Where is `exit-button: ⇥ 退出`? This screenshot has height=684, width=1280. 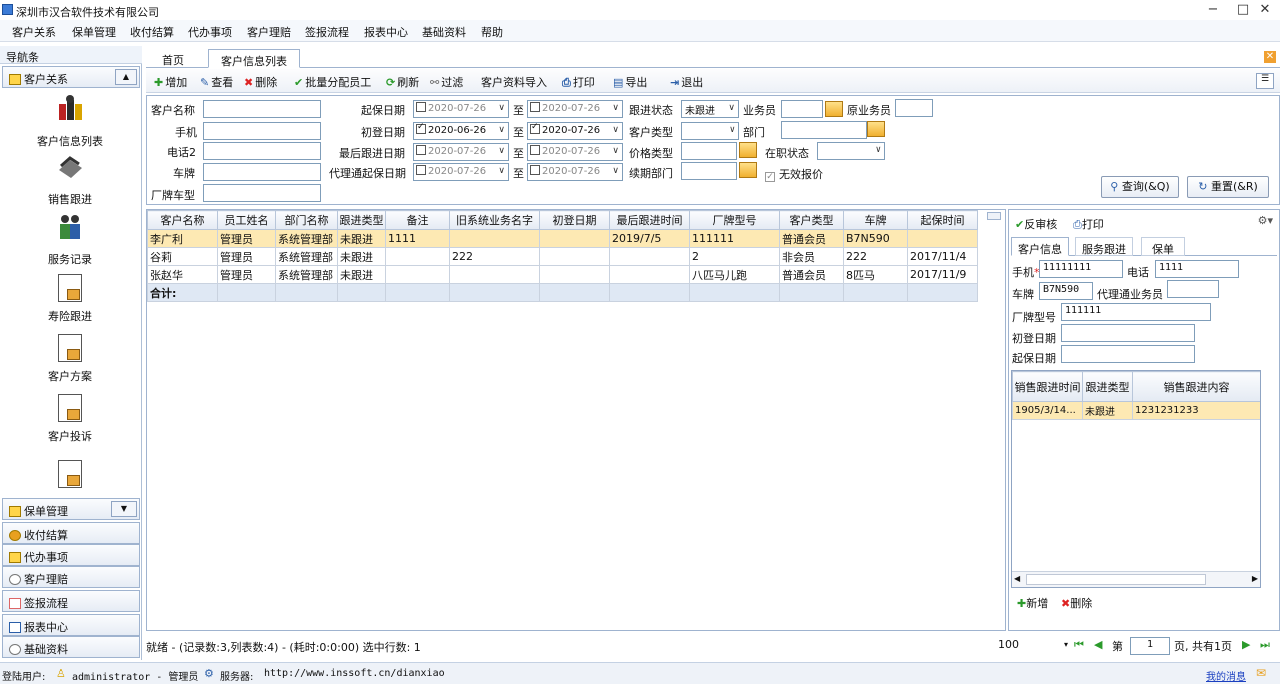 exit-button: ⇥ 退出 is located at coordinates (686, 82).